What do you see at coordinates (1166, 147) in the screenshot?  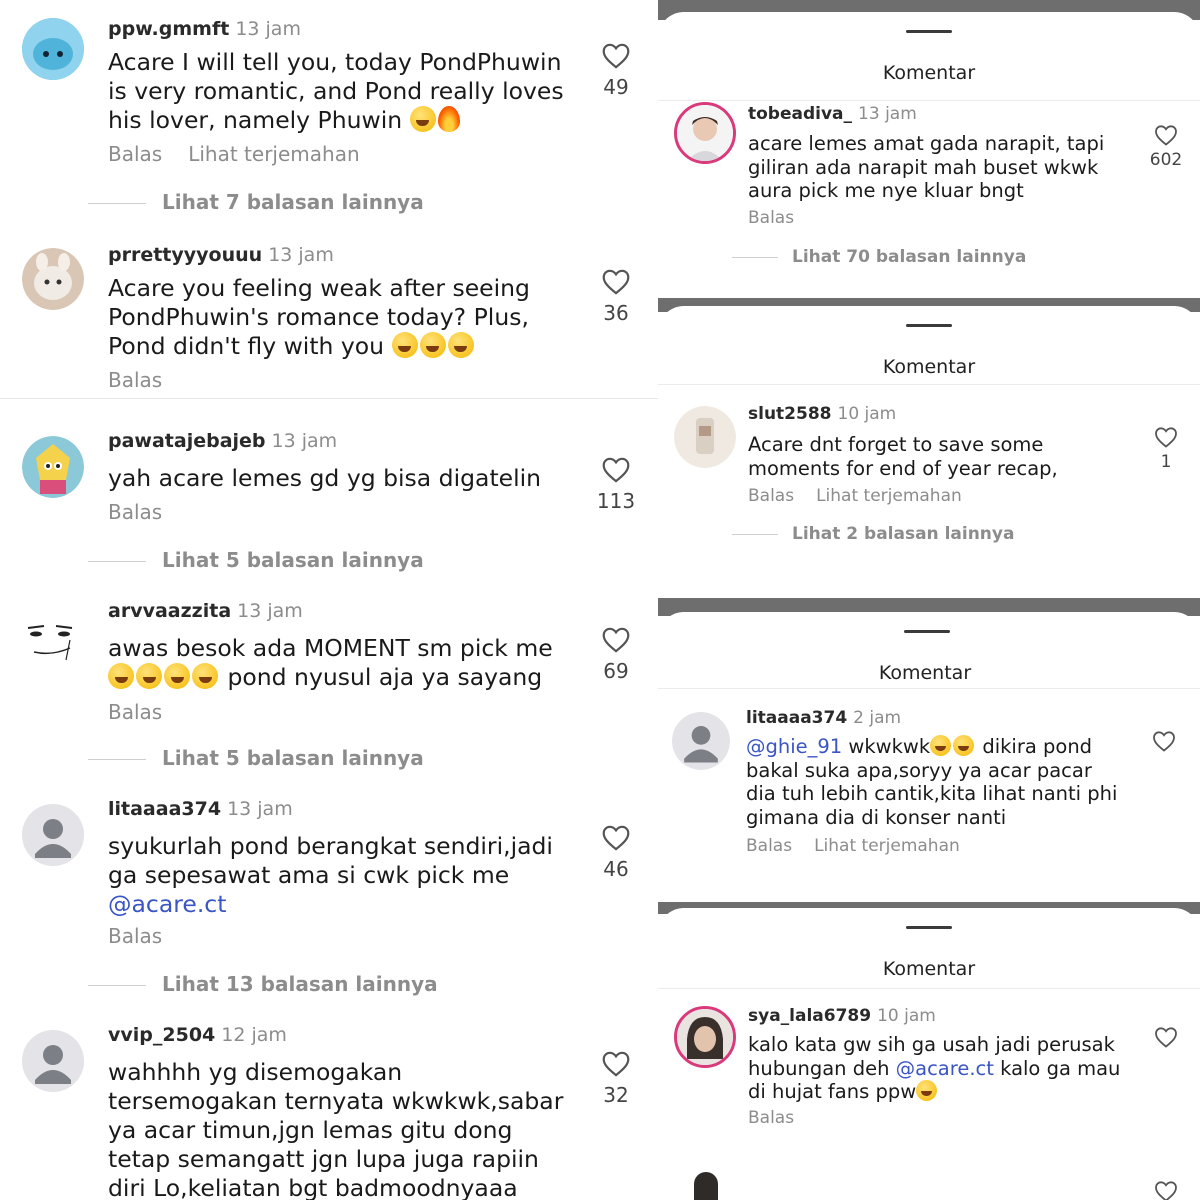 I see `like-button: 602` at bounding box center [1166, 147].